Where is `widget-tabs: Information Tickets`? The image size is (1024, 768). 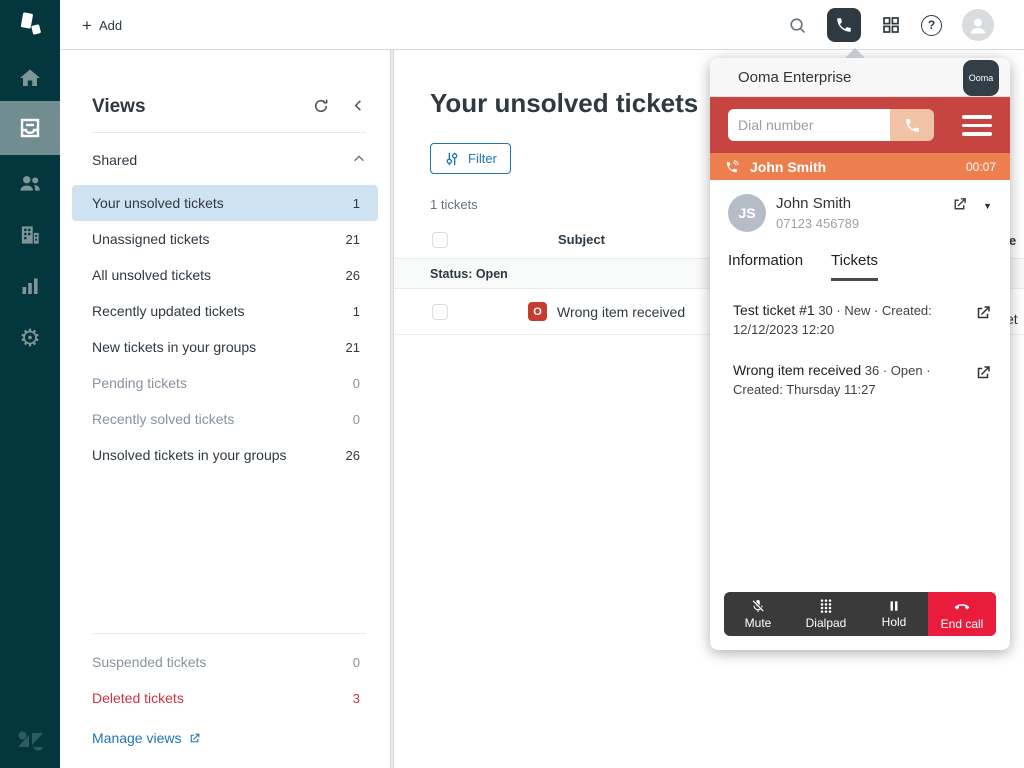
widget-tabs: Information Tickets is located at coordinates (860, 266).